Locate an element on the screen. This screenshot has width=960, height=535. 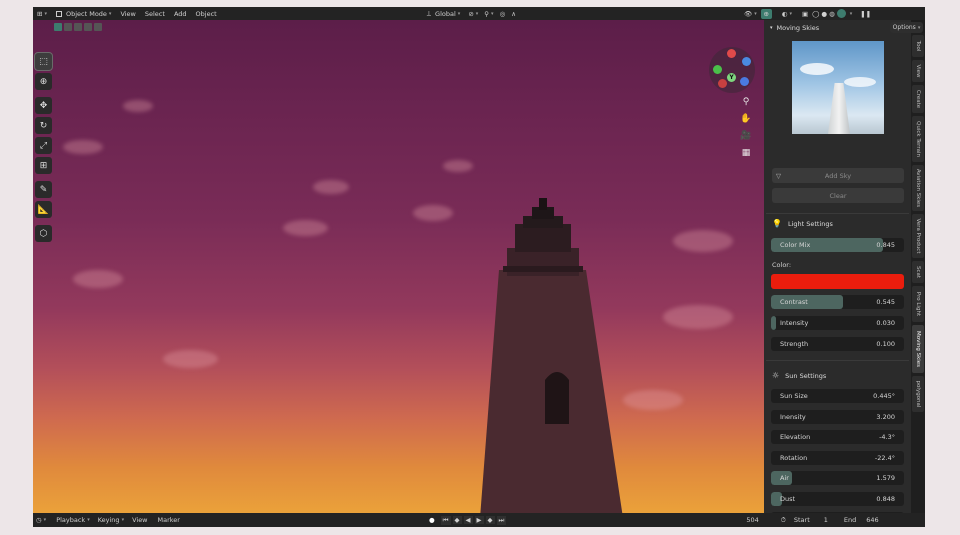
rotate-icon: ↻ is located at coordinates (43, 125).